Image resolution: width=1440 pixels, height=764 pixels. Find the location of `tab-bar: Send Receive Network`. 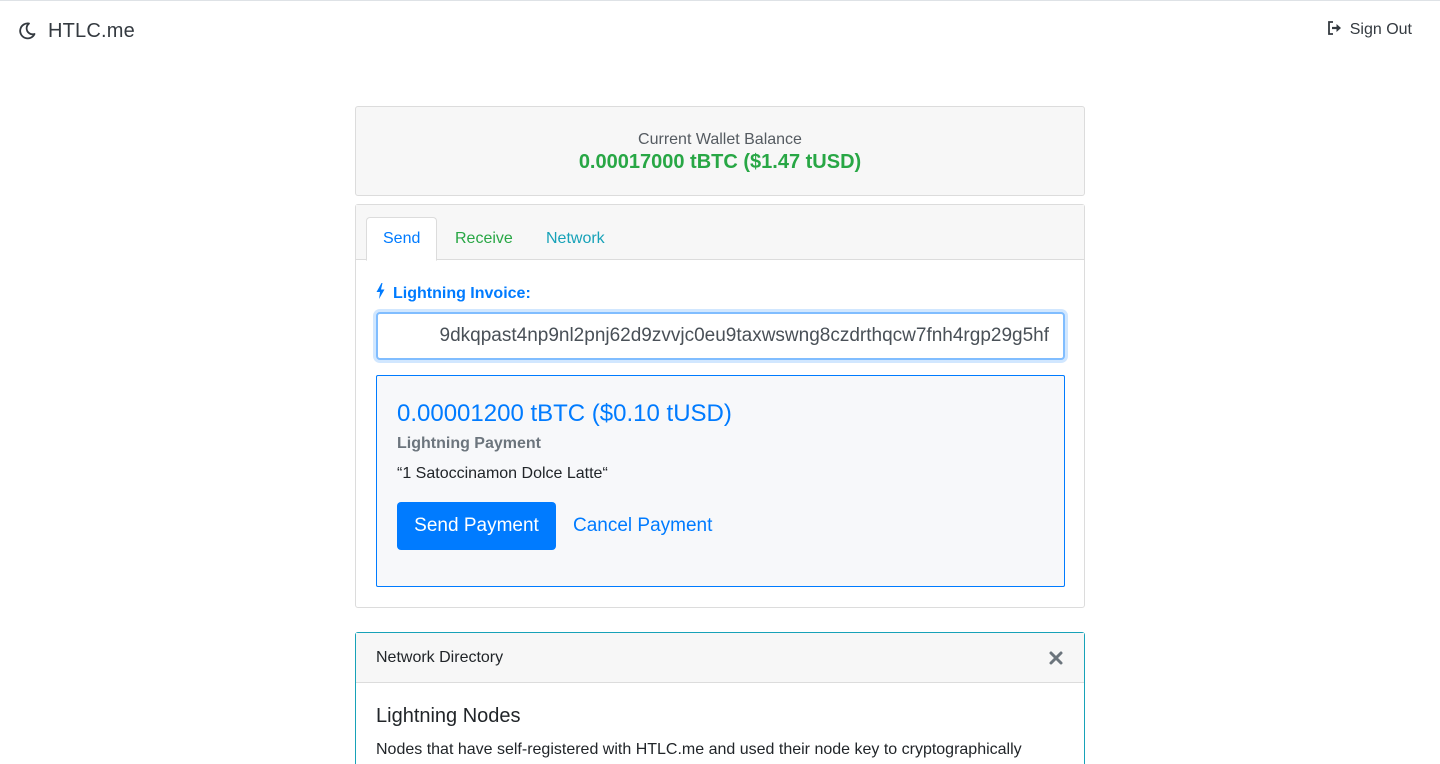

tab-bar: Send Receive Network is located at coordinates (720, 233).